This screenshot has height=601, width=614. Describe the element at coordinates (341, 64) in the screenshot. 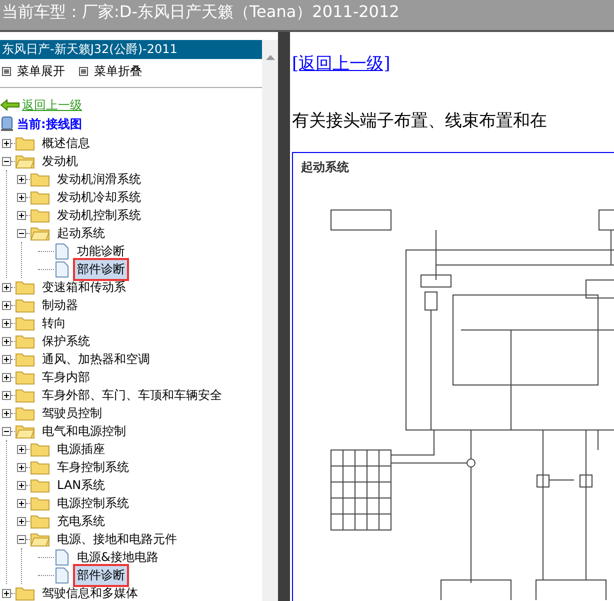

I see `back-link: [返回上一级]` at that location.